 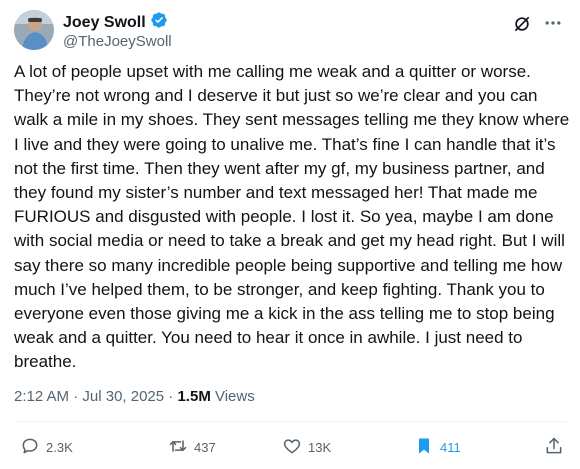 What do you see at coordinates (290, 421) in the screenshot?
I see `divider` at bounding box center [290, 421].